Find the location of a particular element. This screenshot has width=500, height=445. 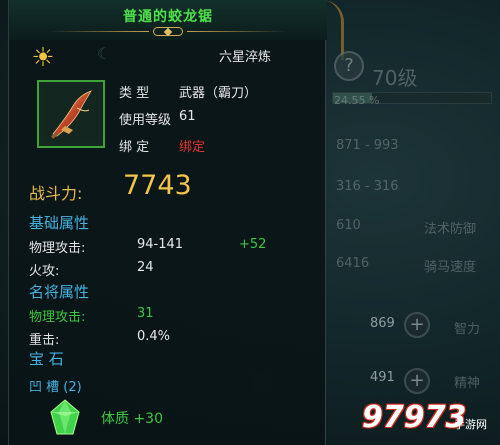

help-question-icon: ? is located at coordinates (349, 66).